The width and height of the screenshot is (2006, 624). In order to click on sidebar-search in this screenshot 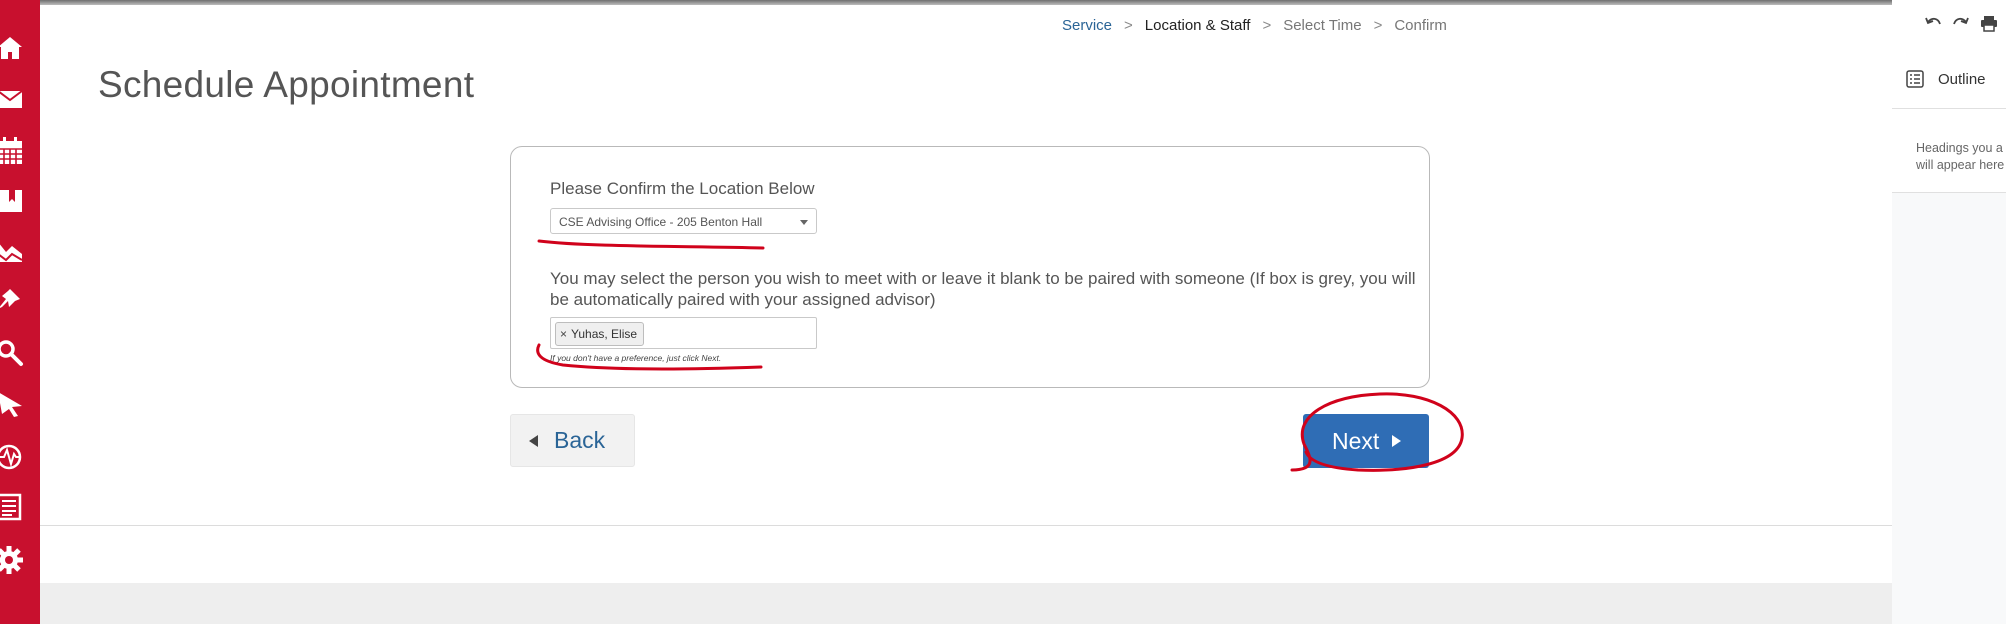, I will do `click(15, 353)`.